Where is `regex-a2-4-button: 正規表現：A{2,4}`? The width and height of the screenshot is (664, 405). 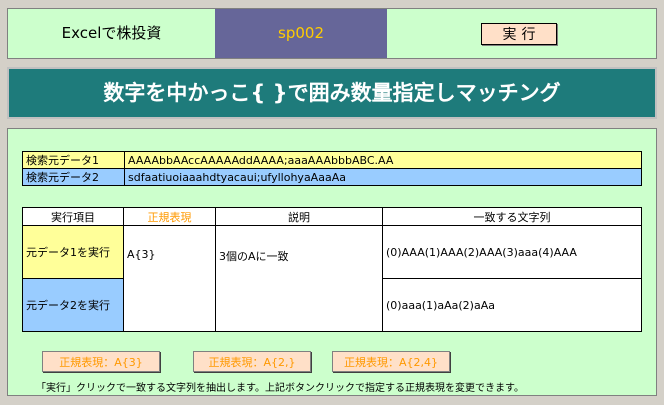
regex-a2-4-button: 正規表現：A{2,4} is located at coordinates (391, 361).